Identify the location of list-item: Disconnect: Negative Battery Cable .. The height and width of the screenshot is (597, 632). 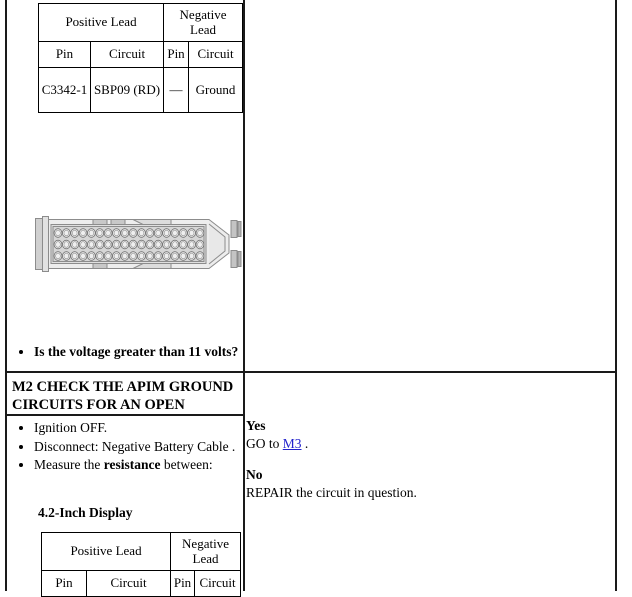
(148, 447).